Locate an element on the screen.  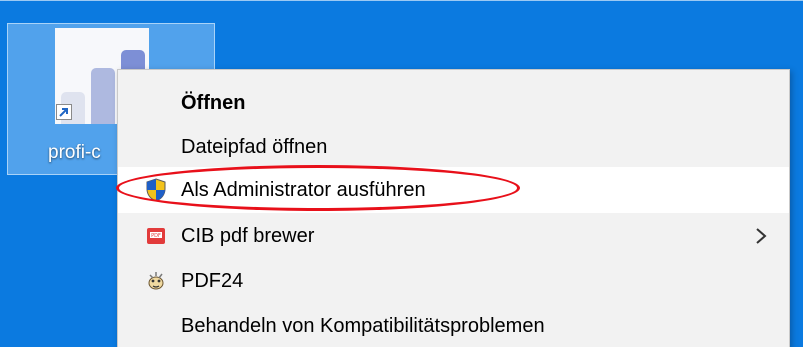
shortcut-arrow-icon is located at coordinates (64, 112).